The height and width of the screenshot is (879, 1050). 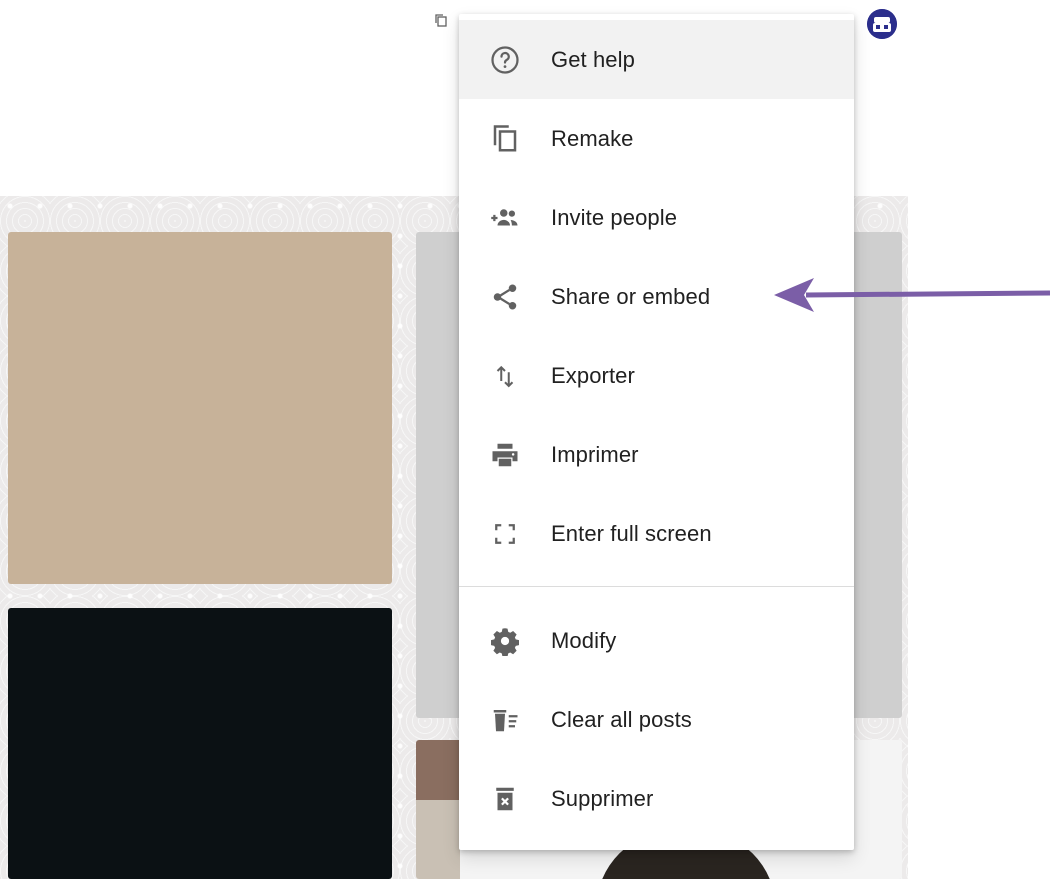 What do you see at coordinates (595, 454) in the screenshot?
I see `menu-item-label: Imprimer` at bounding box center [595, 454].